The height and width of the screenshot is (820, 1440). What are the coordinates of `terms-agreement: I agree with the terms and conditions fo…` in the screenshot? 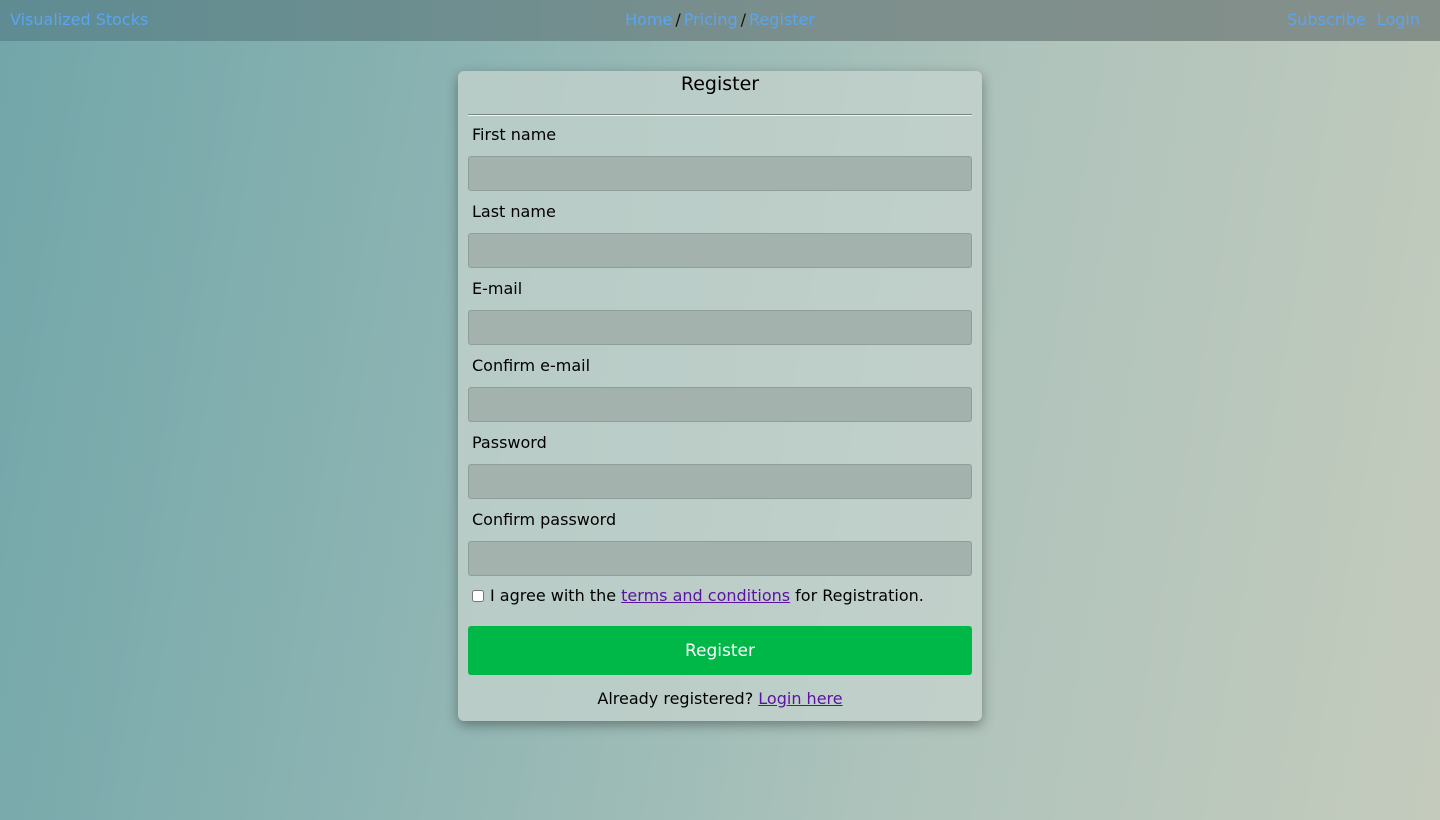 It's located at (698, 595).